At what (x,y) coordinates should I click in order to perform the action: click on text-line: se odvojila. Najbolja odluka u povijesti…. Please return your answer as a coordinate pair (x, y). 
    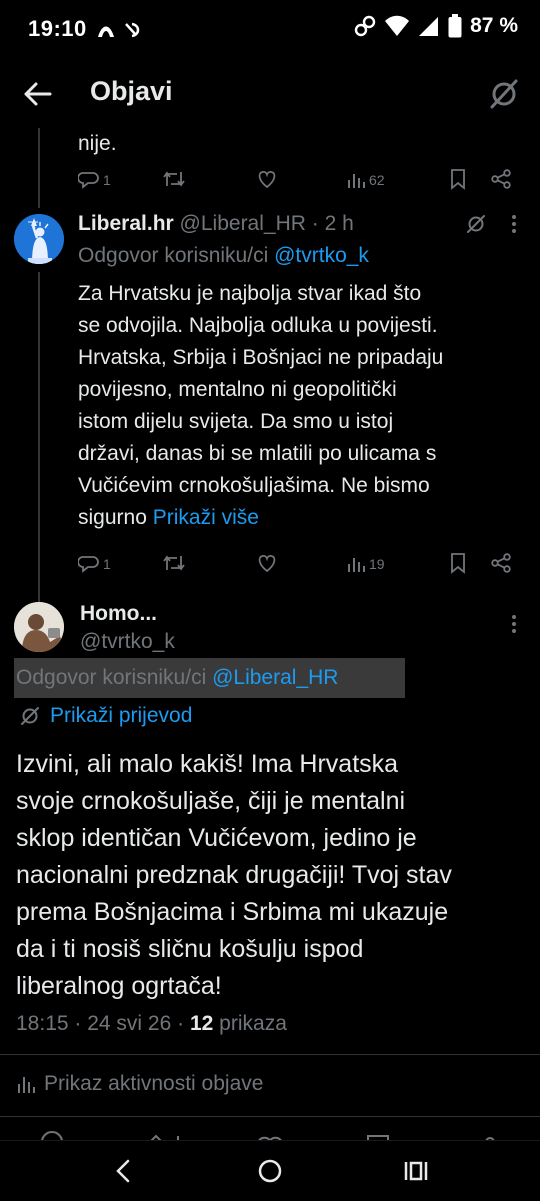
    Looking at the image, I should click on (258, 325).